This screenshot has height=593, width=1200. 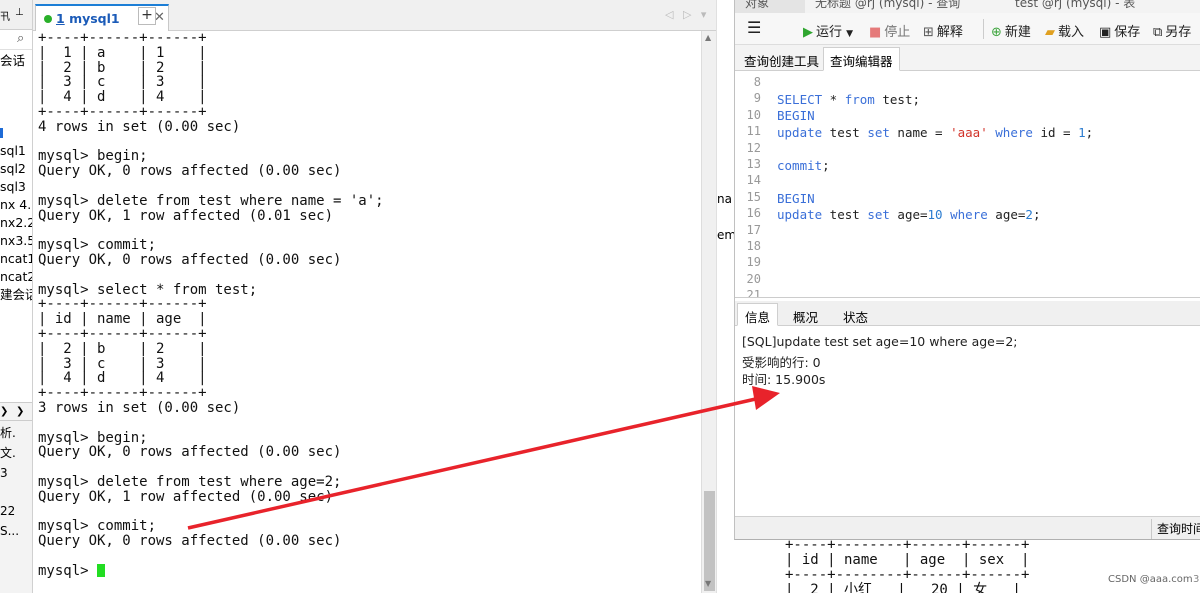 What do you see at coordinates (13, 187) in the screenshot?
I see `sidebar-item-sql3: sql3` at bounding box center [13, 187].